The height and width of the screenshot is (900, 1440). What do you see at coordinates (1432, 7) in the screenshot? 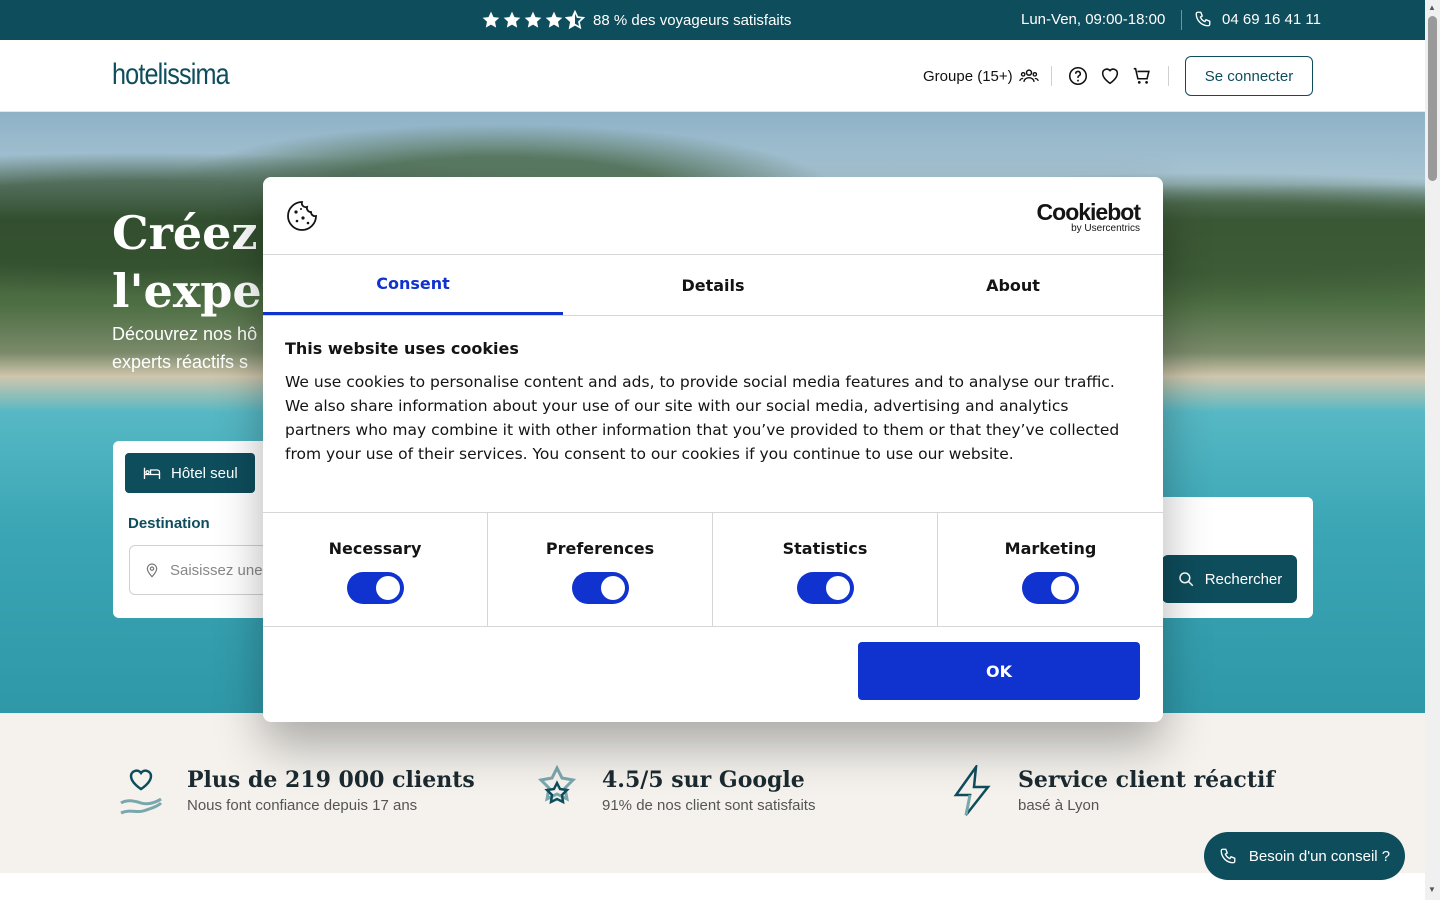
I see `scroll-up-arrow-icon: ▲` at bounding box center [1432, 7].